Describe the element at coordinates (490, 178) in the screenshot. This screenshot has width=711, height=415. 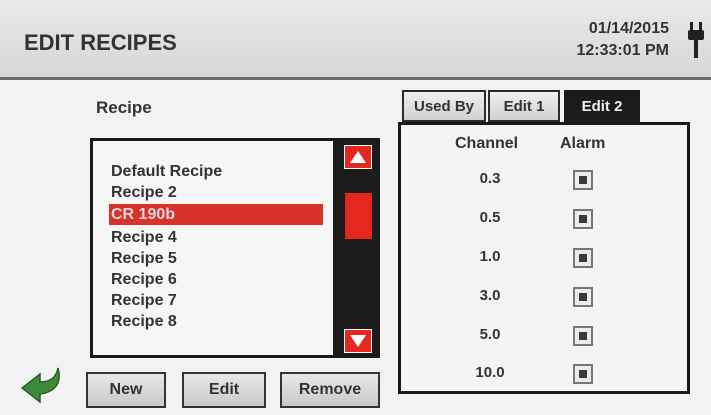
I see `channel-value: 0.3` at that location.